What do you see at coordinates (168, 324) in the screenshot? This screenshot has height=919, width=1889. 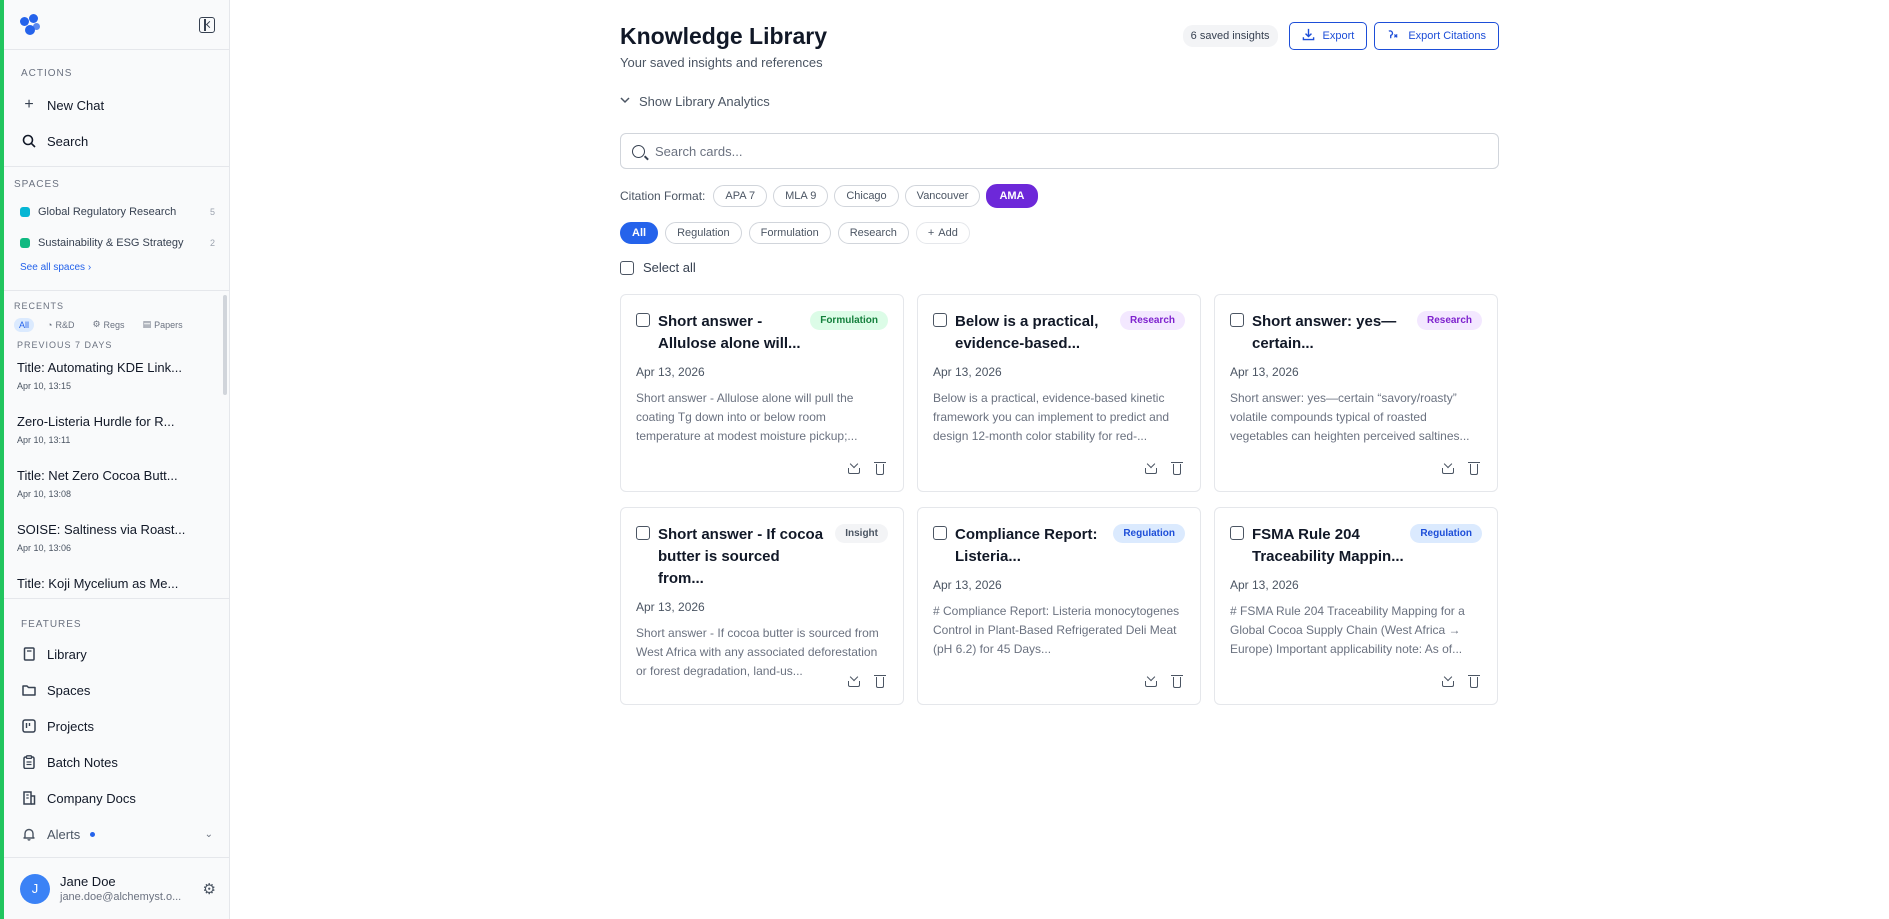 I see `recent-filter-label: Papers` at bounding box center [168, 324].